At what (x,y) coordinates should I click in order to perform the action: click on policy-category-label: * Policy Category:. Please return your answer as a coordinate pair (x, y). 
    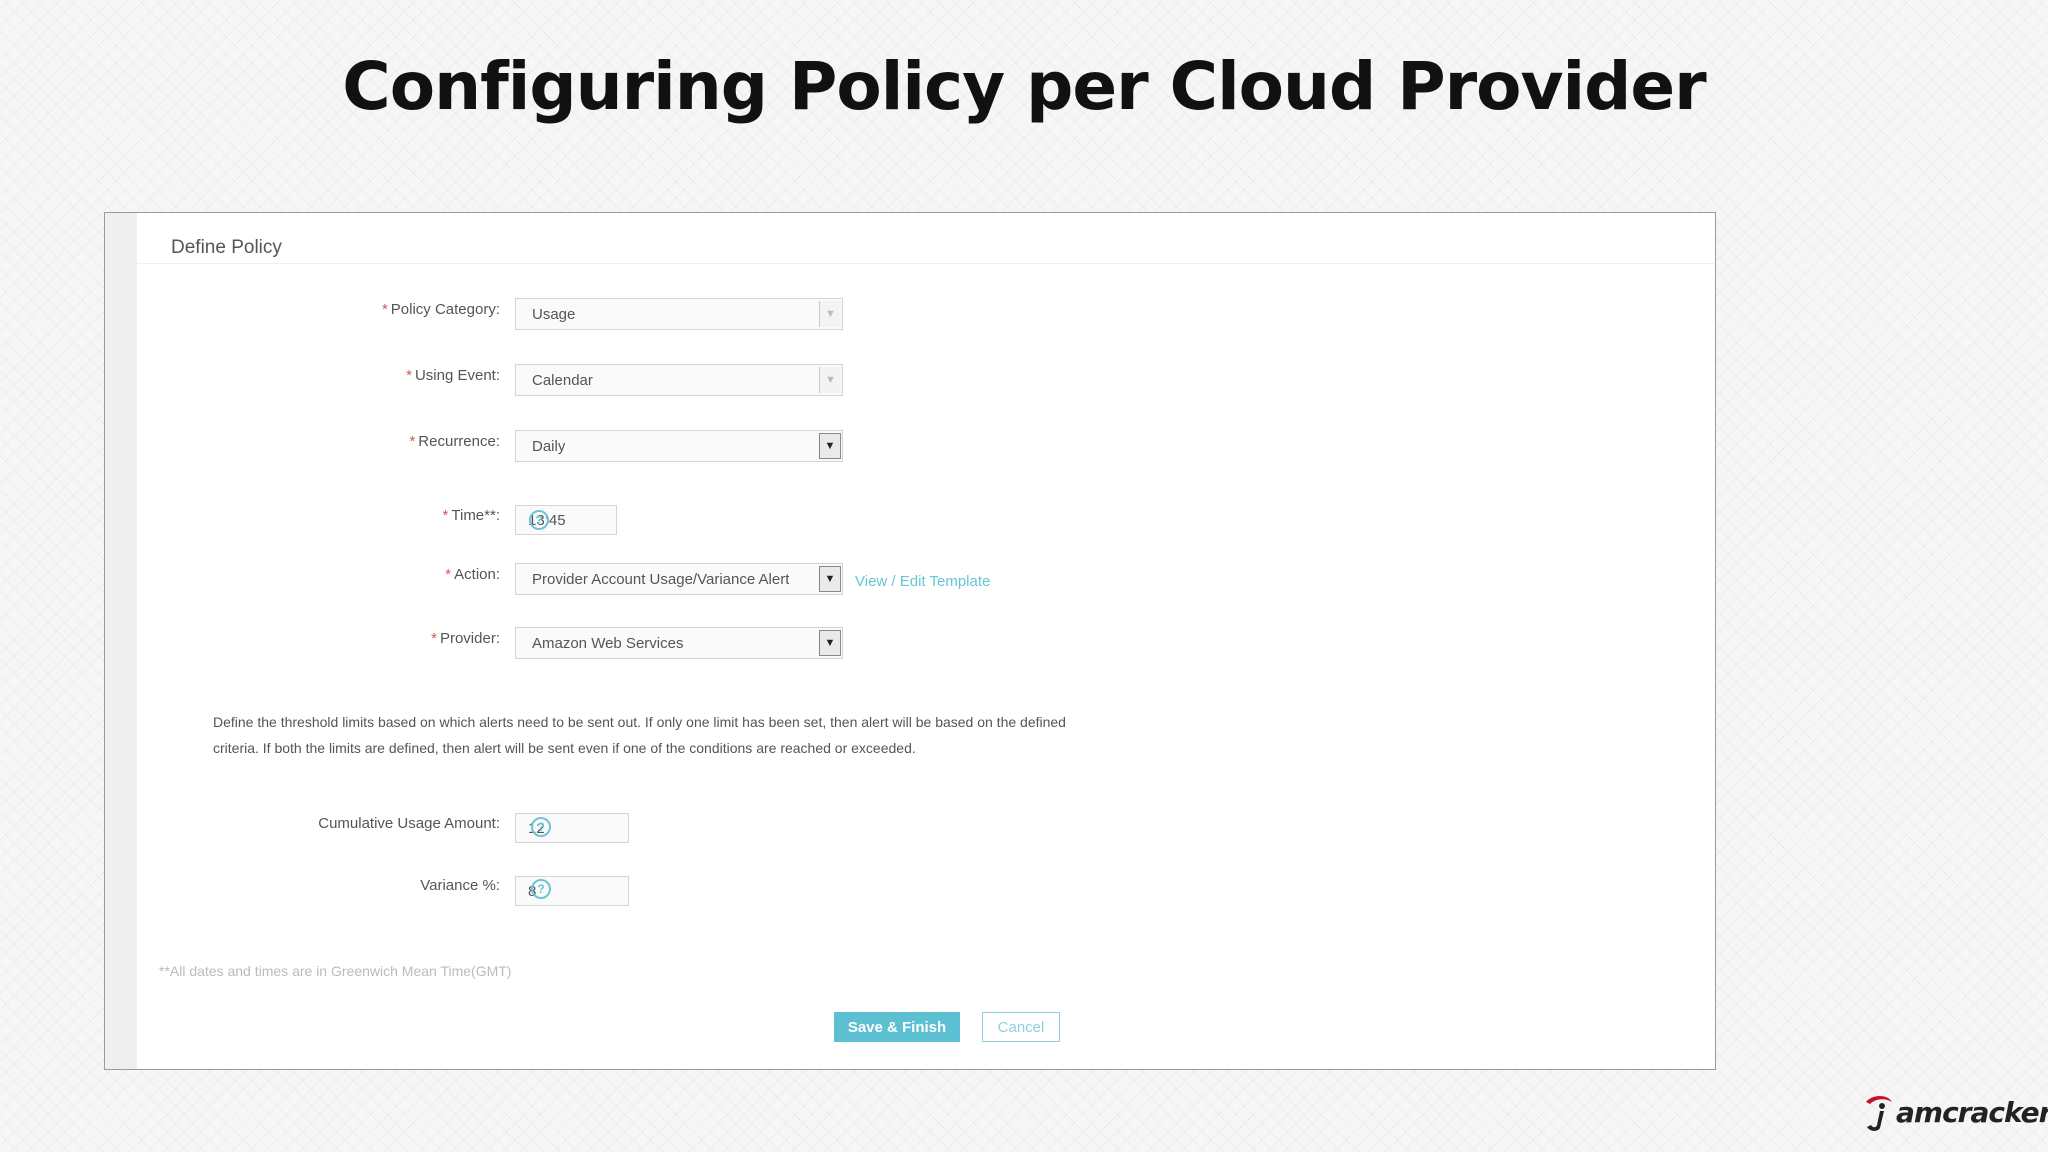
    Looking at the image, I should click on (440, 309).